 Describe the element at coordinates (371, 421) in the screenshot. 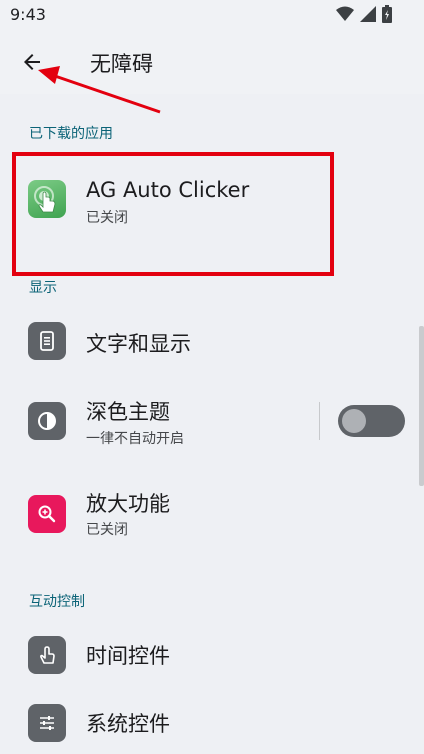

I see `dark-theme-toggle` at that location.